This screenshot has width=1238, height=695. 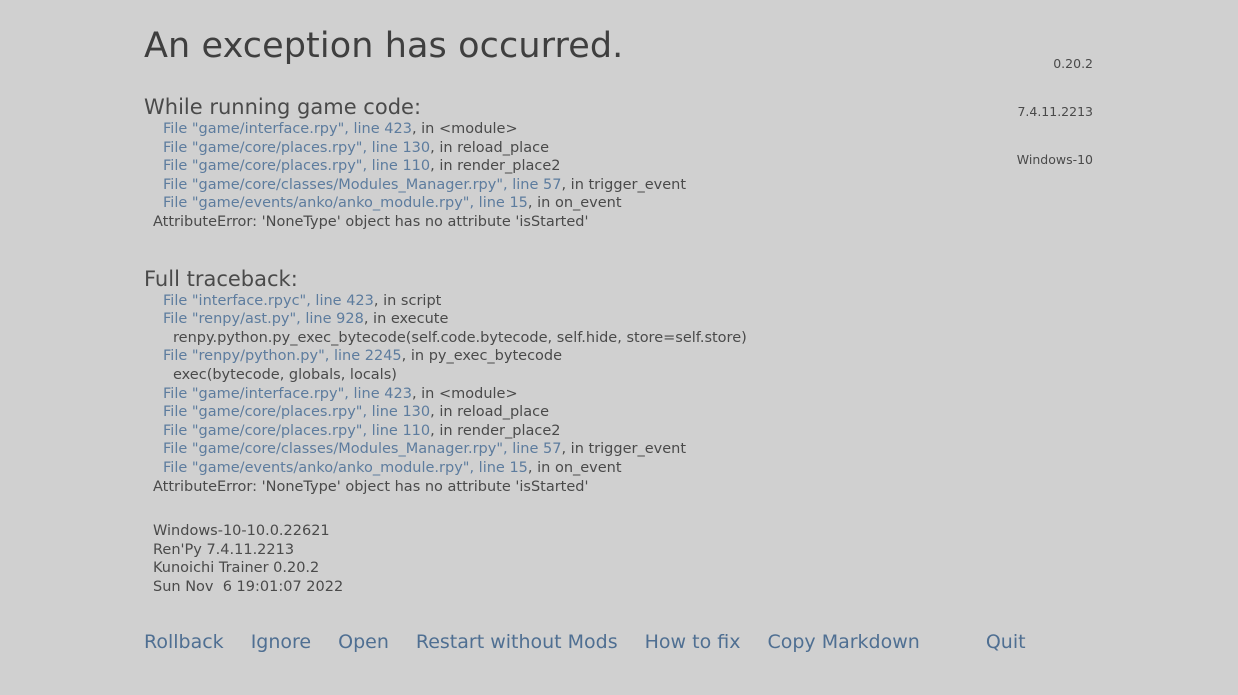 I want to click on environment-line: Ren'Py 7.4.11.2213, so click(x=224, y=549).